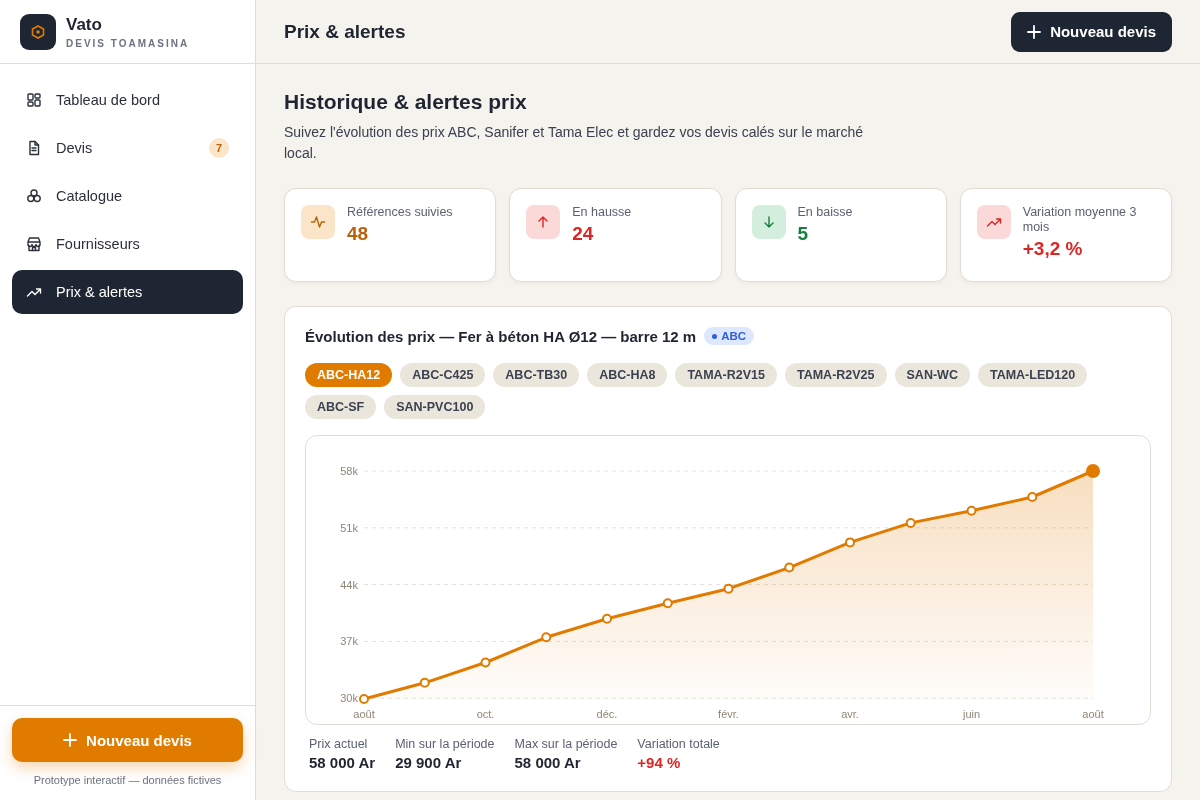 The height and width of the screenshot is (800, 1200). I want to click on summary-value: 29 900 Ar, so click(429, 762).